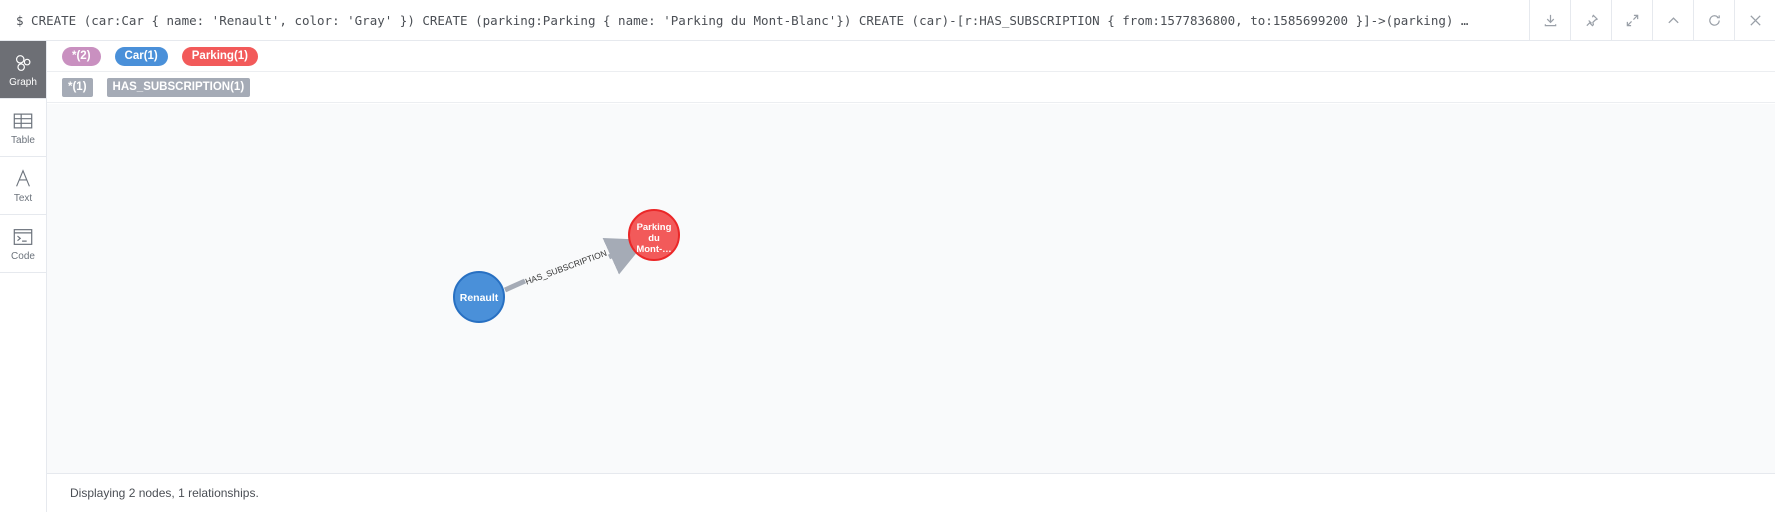 This screenshot has height=512, width=1775. Describe the element at coordinates (141, 56) in the screenshot. I see `legend-car-nodes: Car(1)` at that location.